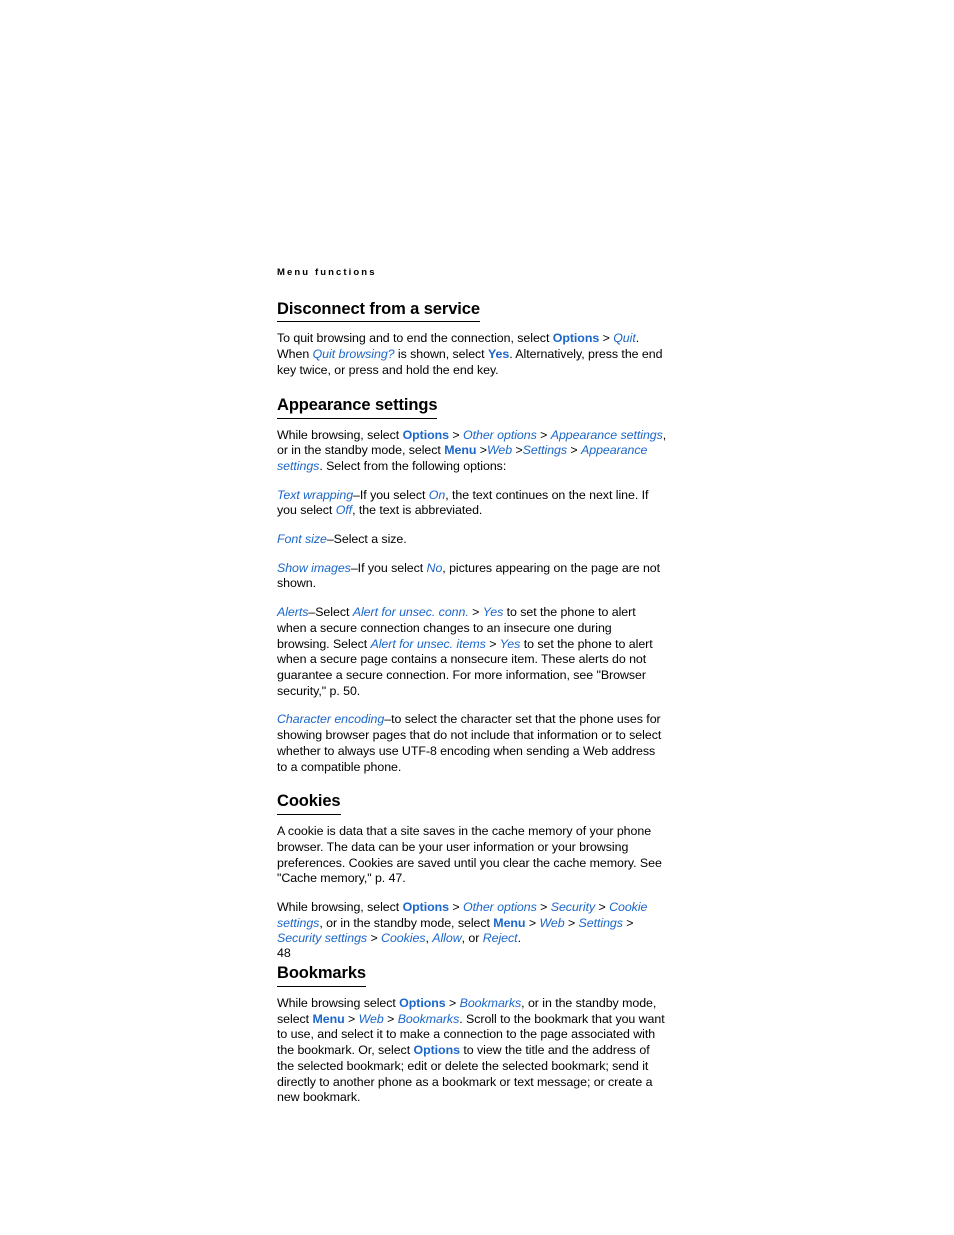  What do you see at coordinates (434, 567) in the screenshot?
I see `ui-term: No` at bounding box center [434, 567].